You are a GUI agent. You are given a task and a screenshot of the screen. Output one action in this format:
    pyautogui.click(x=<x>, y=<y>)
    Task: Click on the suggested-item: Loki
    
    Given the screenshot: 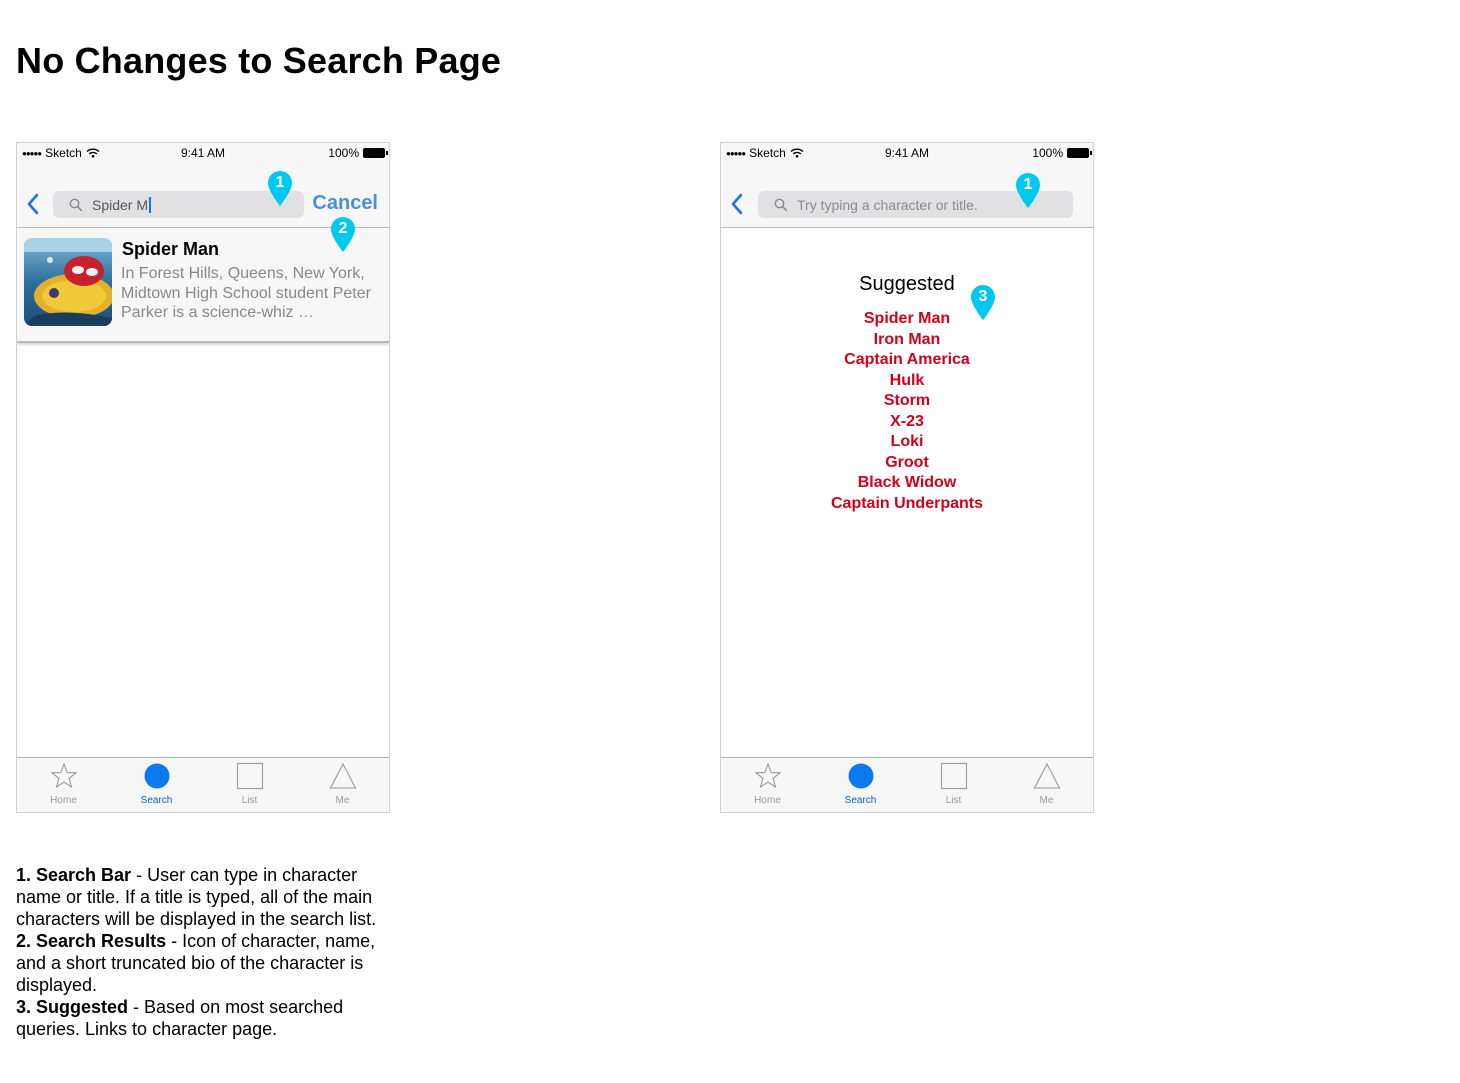 What is the action you would take?
    pyautogui.click(x=907, y=442)
    